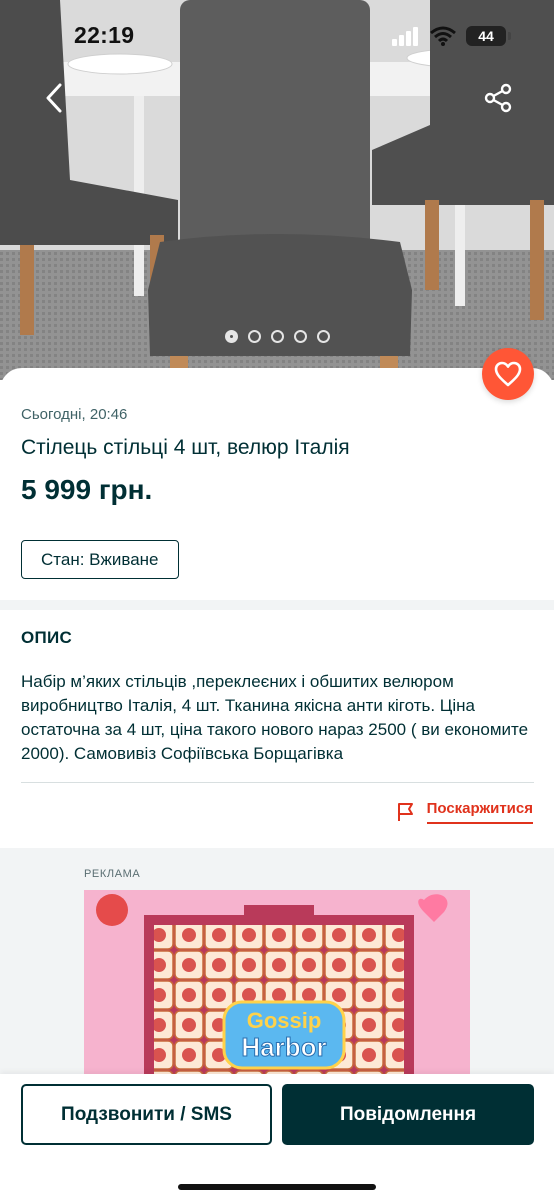 The image size is (554, 1200). Describe the element at coordinates (405, 812) in the screenshot. I see `flag-icon` at that location.